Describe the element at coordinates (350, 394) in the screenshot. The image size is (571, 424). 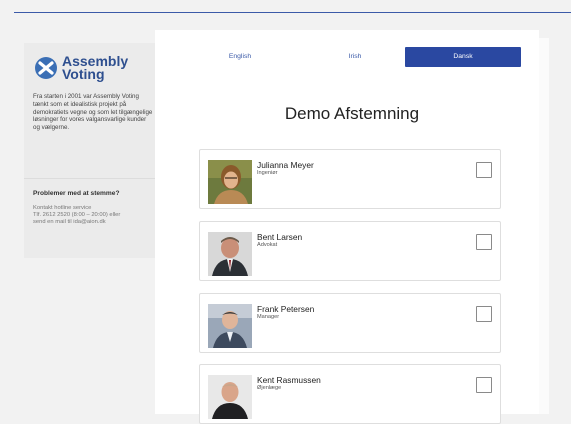
I see `candidate-card: Kent Rasmussen Øjenlæge` at that location.